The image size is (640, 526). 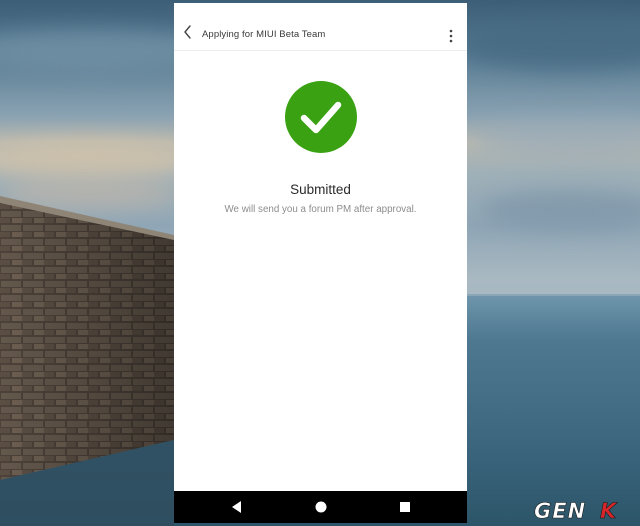 I want to click on system-nav-bar, so click(x=320, y=507).